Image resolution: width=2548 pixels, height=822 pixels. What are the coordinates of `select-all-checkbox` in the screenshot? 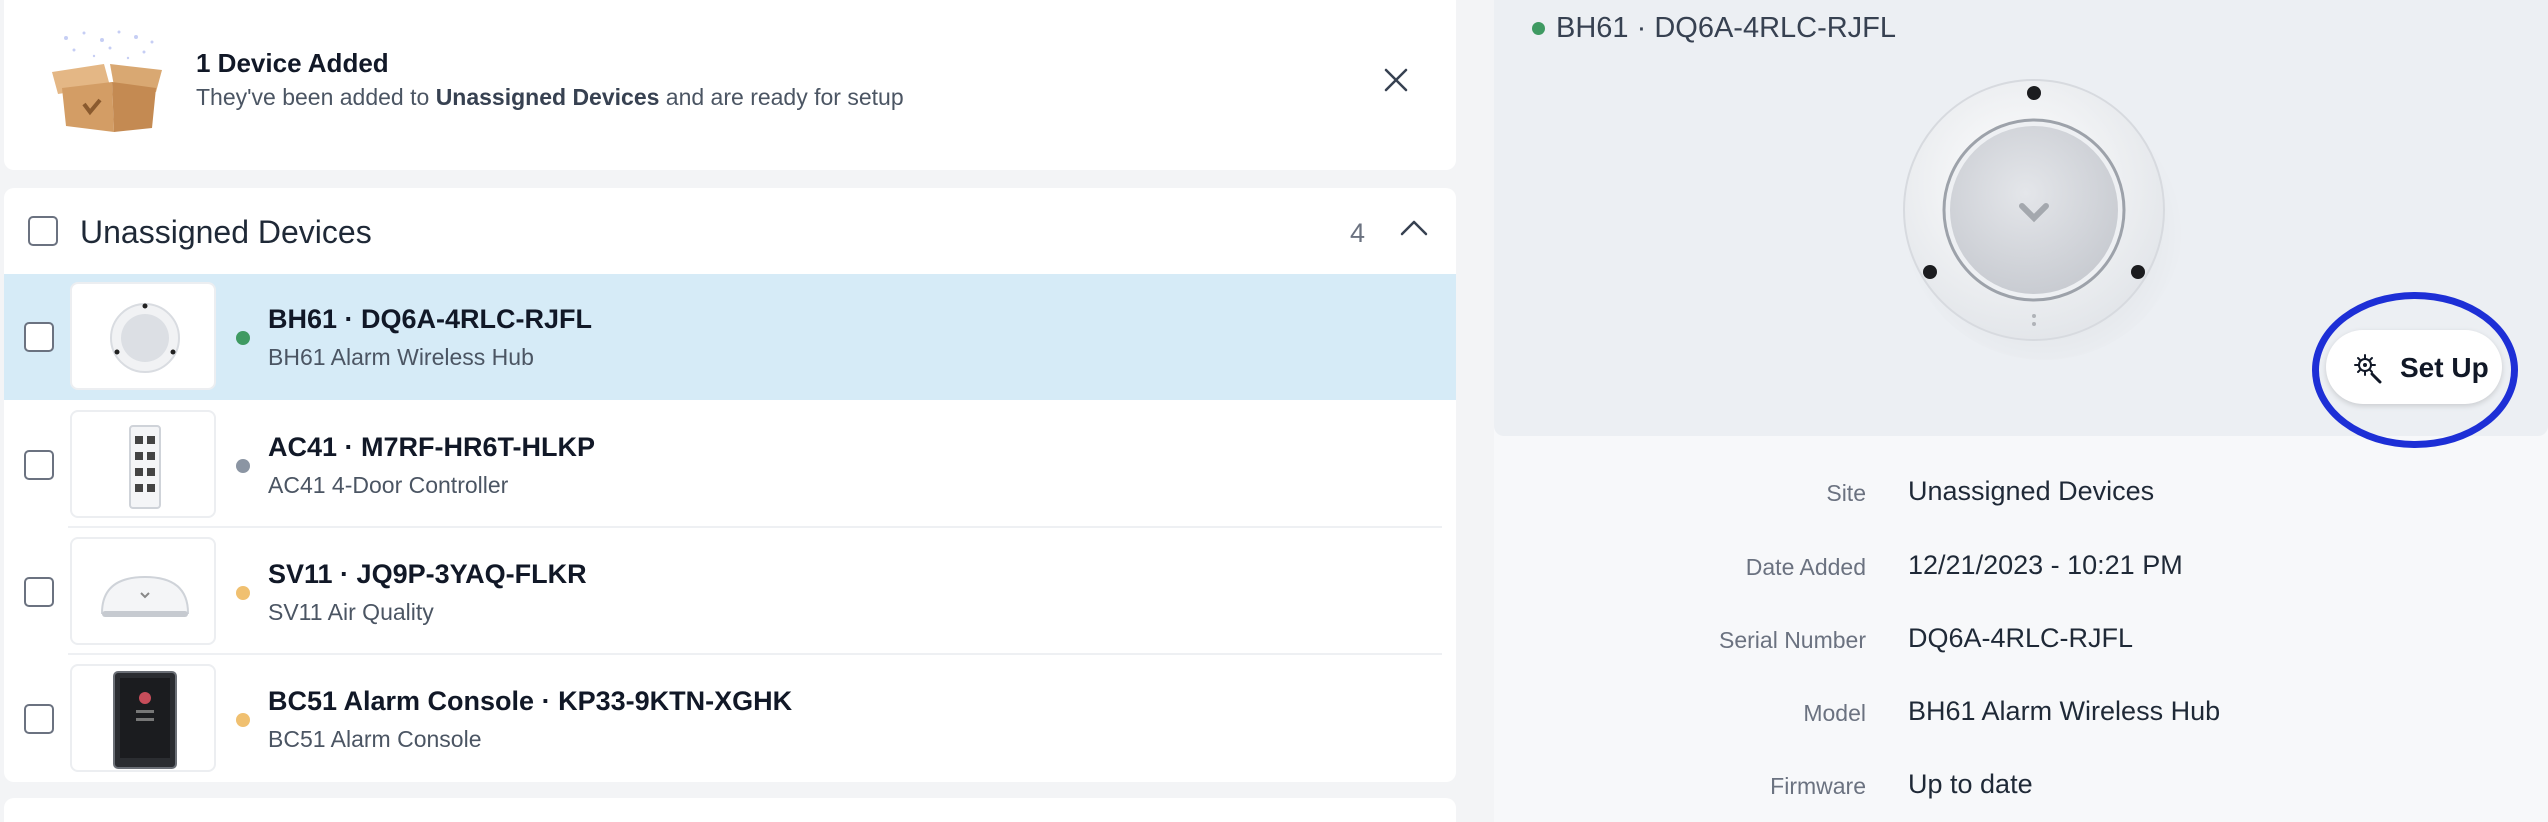 It's located at (43, 231).